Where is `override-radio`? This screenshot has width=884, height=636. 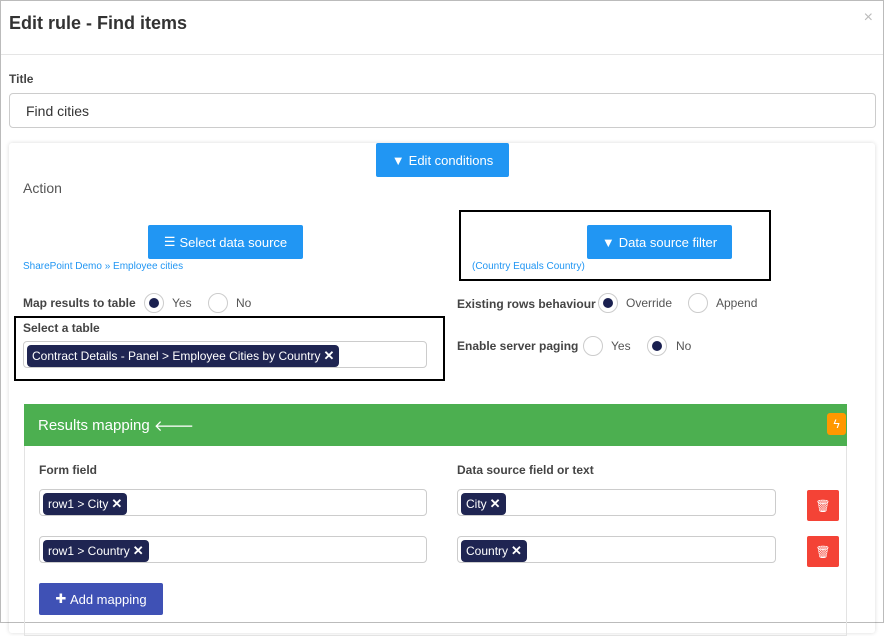
override-radio is located at coordinates (608, 303).